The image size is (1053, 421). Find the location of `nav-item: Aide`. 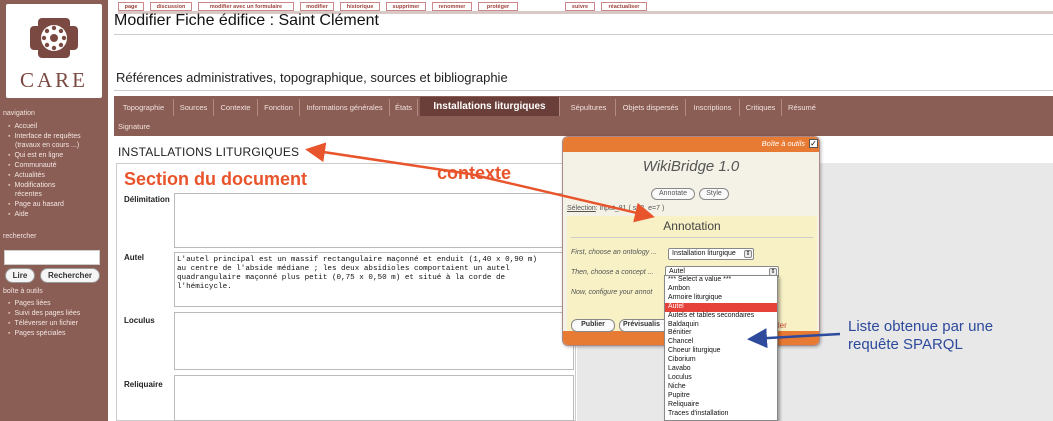

nav-item: Aide is located at coordinates (57, 215).